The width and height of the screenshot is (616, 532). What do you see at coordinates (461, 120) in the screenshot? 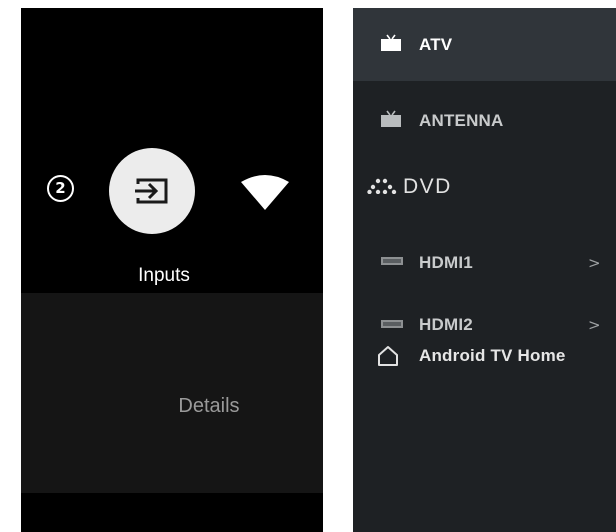
I see `list-item-label: ANTENNA` at bounding box center [461, 120].